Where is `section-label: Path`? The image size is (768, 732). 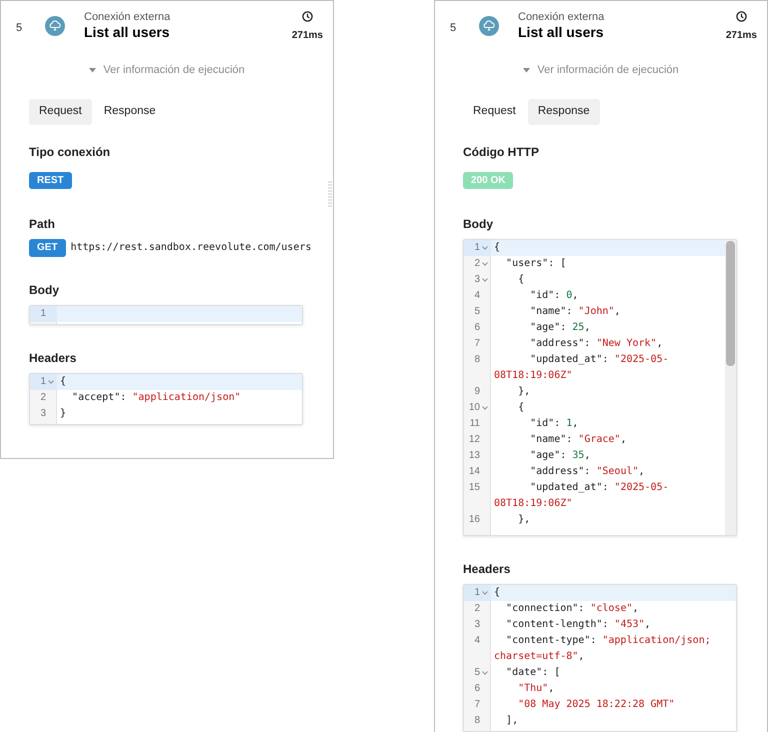 section-label: Path is located at coordinates (42, 224).